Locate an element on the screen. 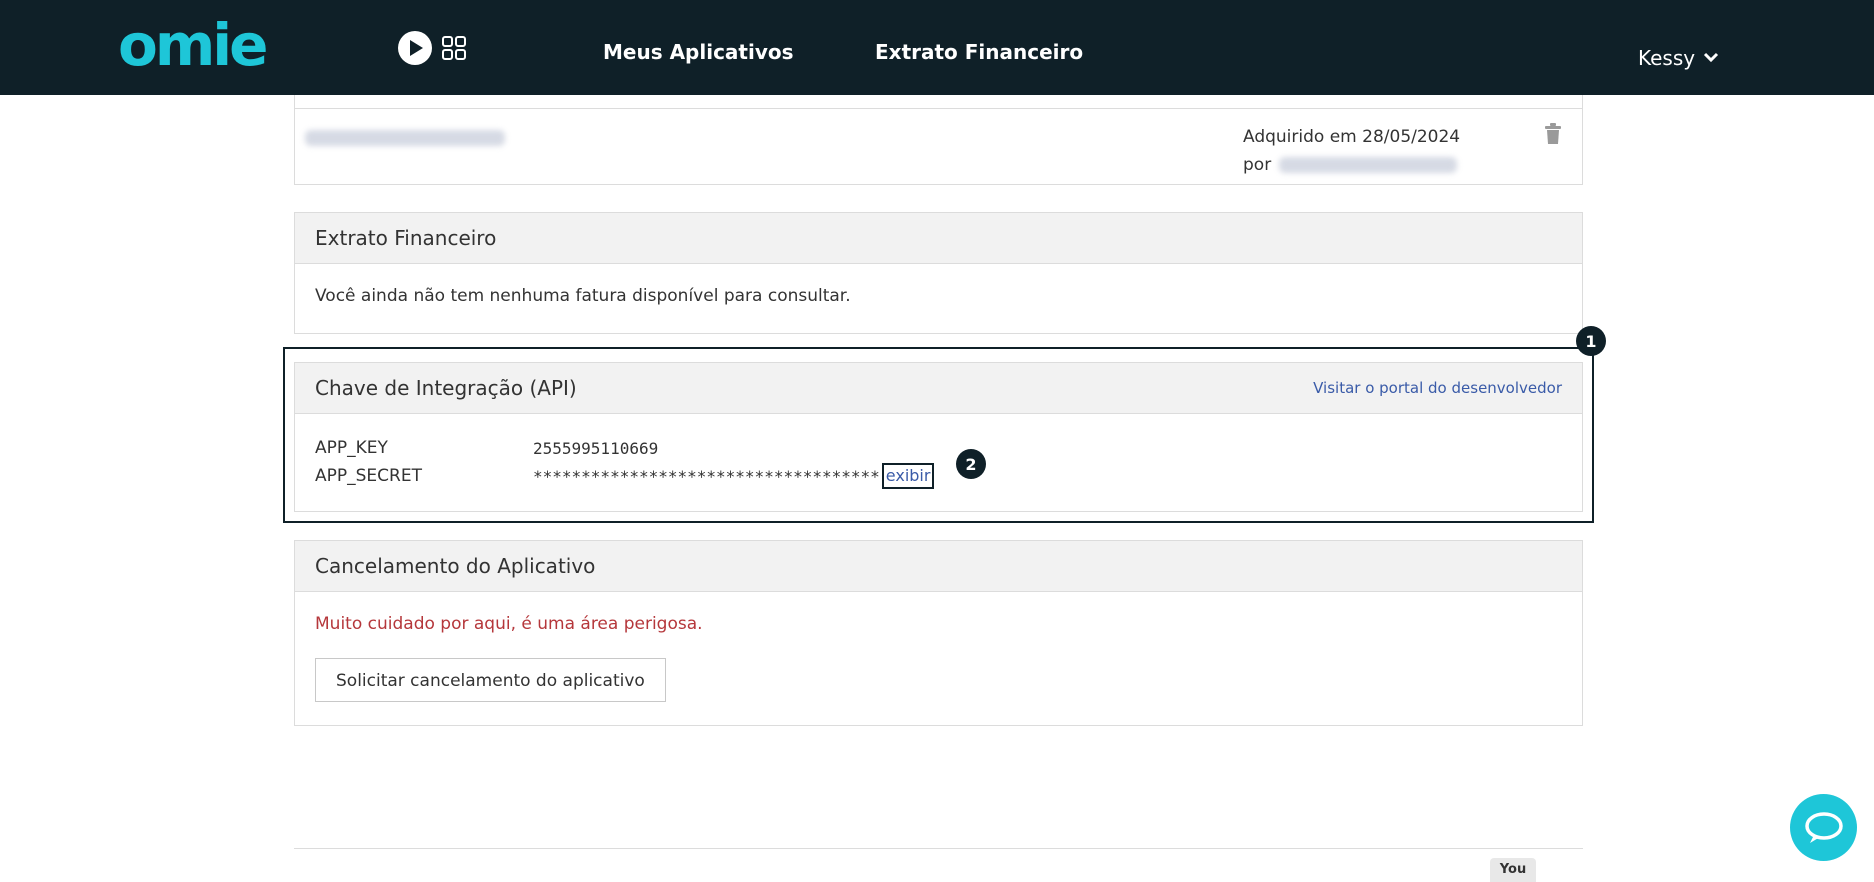 Image resolution: width=1874 pixels, height=882 pixels. logo-text: omie is located at coordinates (193, 45).